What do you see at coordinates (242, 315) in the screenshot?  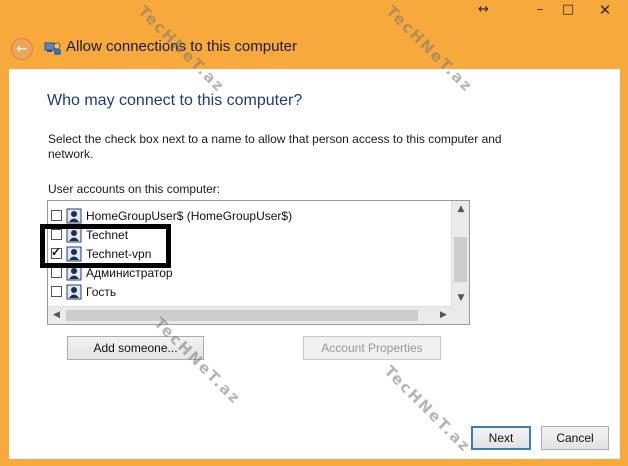 I see `horizontal-scroll-thumb` at bounding box center [242, 315].